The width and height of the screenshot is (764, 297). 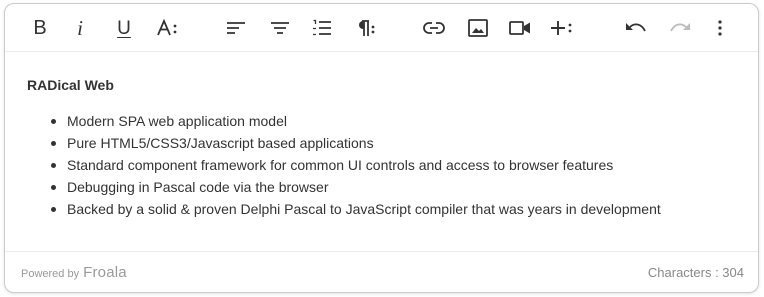 I want to click on image-icon, so click(x=478, y=28).